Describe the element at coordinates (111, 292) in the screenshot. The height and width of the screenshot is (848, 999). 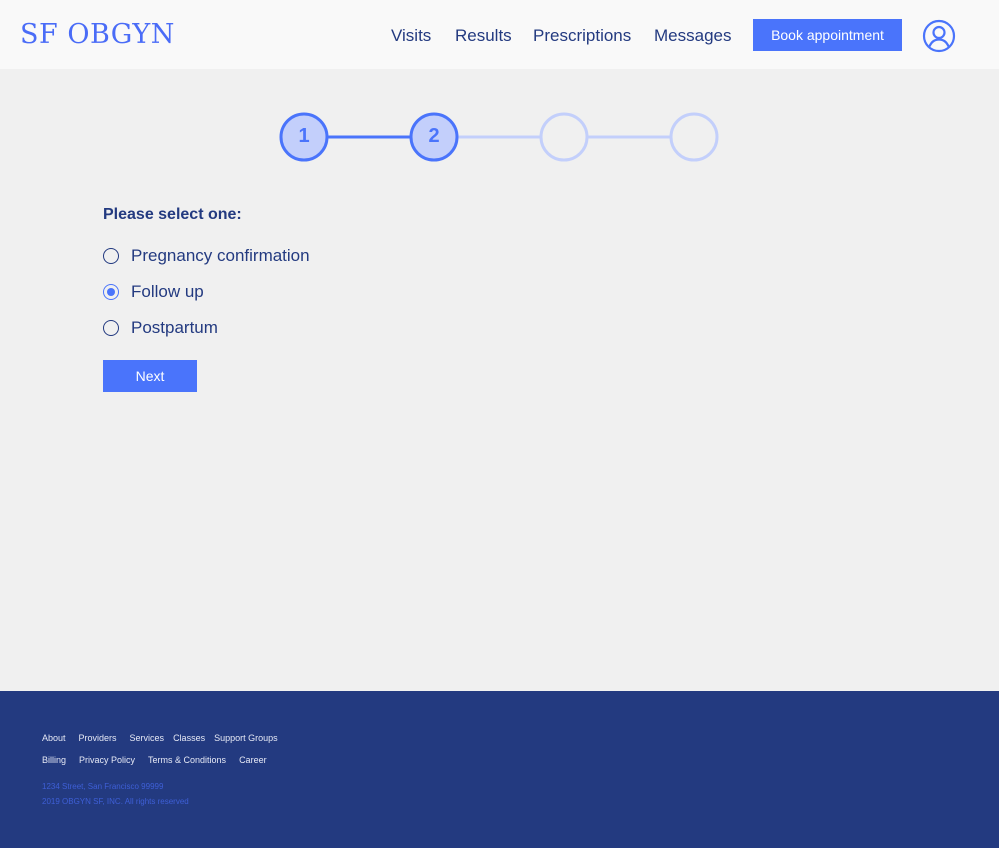
I see `radio-button-selected` at that location.